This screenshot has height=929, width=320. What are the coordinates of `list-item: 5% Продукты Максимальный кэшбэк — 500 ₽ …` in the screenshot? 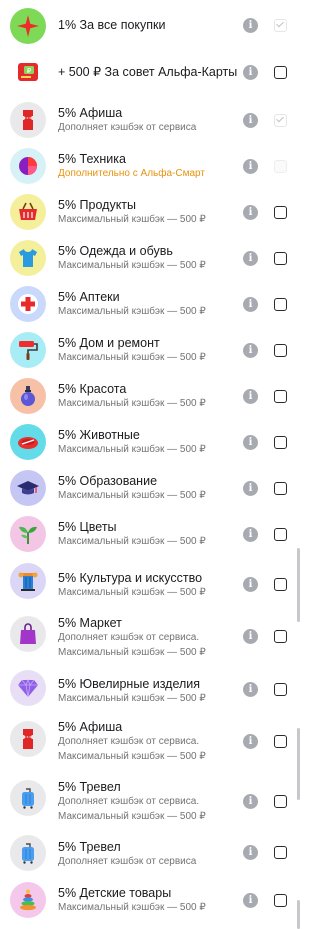 It's located at (150, 211).